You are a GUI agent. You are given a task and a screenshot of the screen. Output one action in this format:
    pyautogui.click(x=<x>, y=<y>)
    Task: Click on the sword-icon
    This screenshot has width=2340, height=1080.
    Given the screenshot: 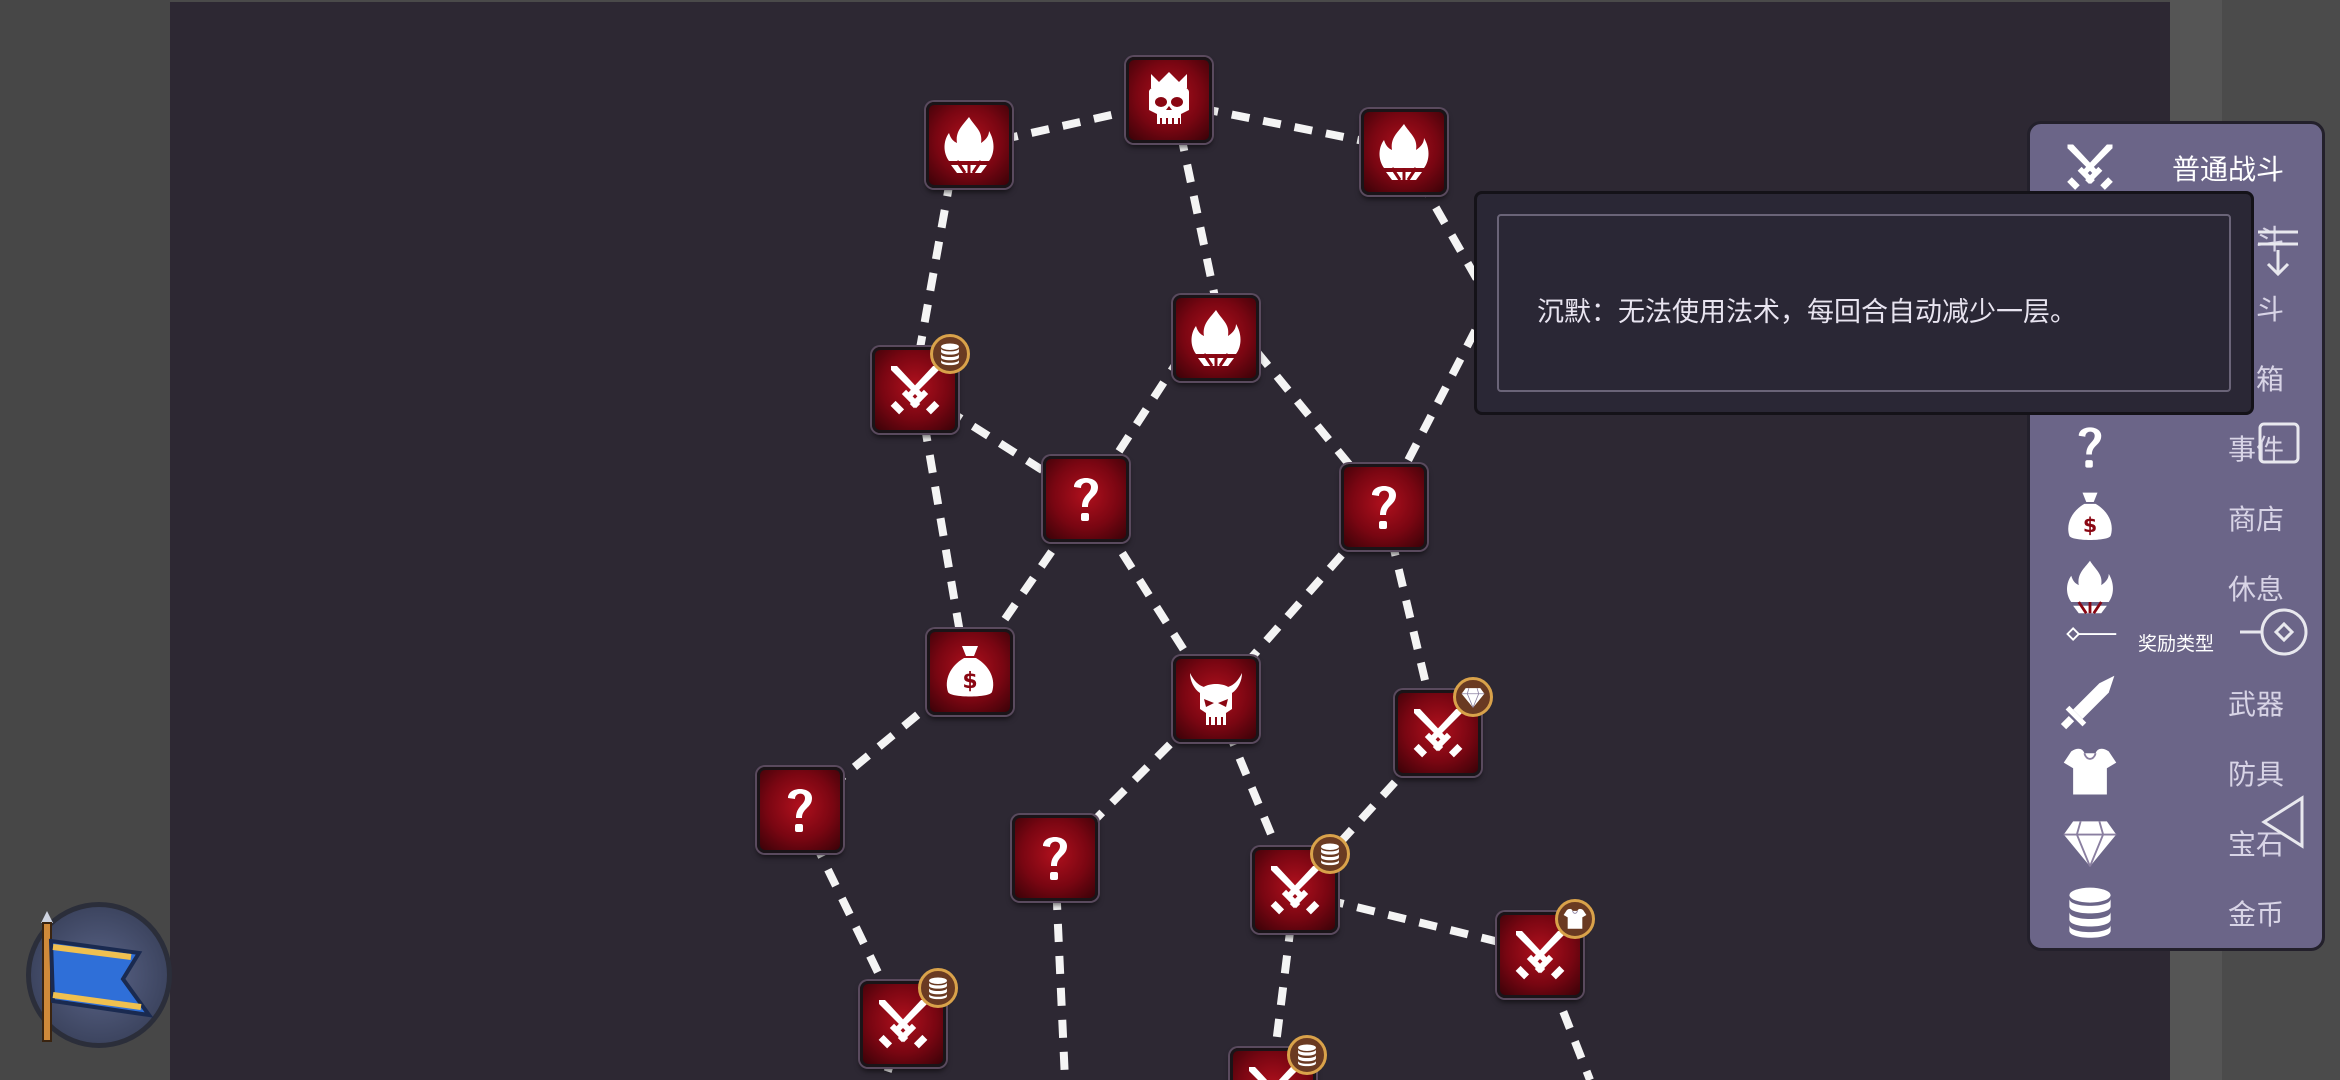 What is the action you would take?
    pyautogui.click(x=2090, y=702)
    